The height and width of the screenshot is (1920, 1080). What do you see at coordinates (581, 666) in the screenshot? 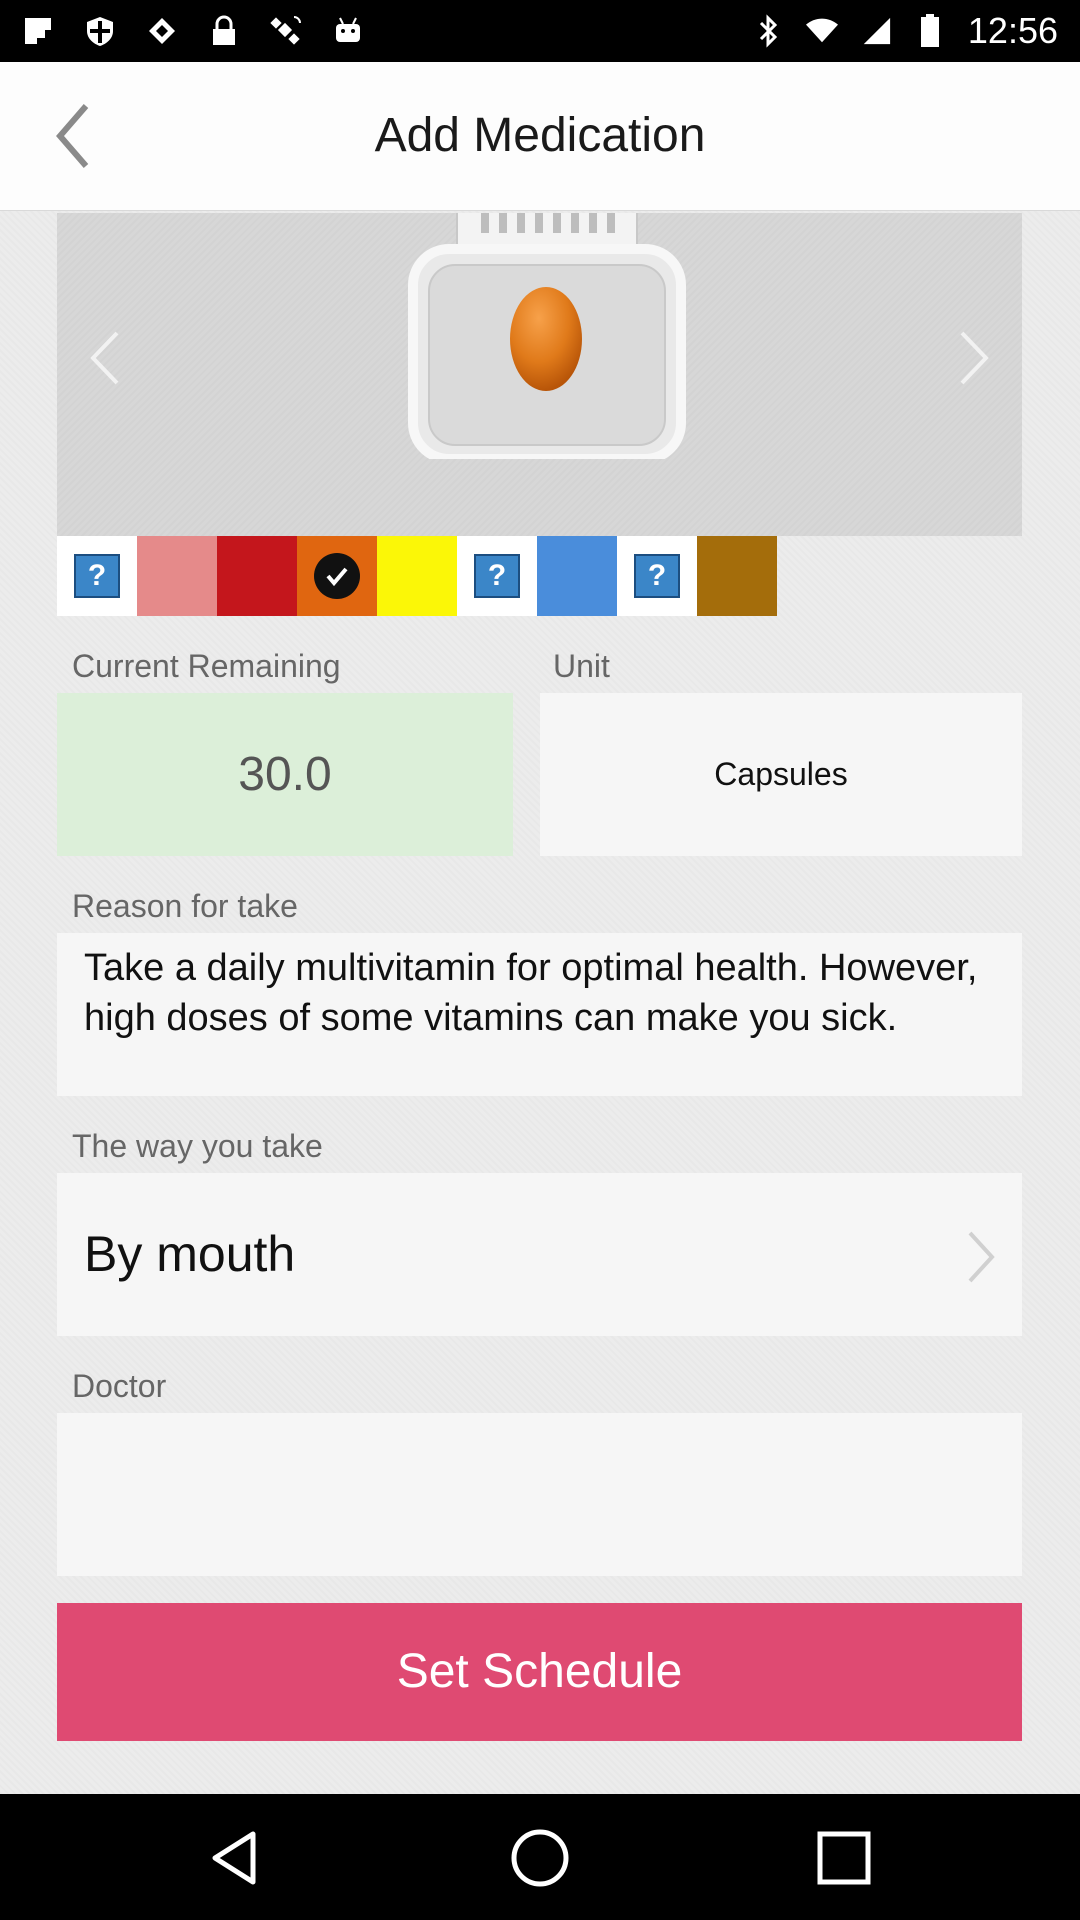
I see `unit-label: Unit` at bounding box center [581, 666].